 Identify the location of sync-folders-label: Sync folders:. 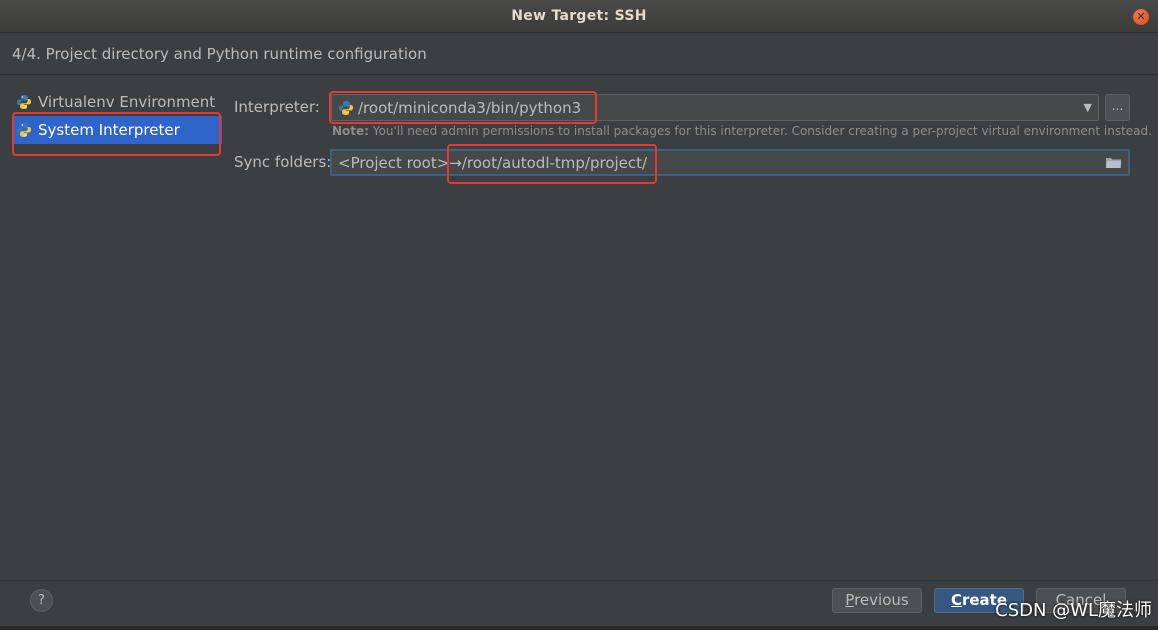
(283, 162).